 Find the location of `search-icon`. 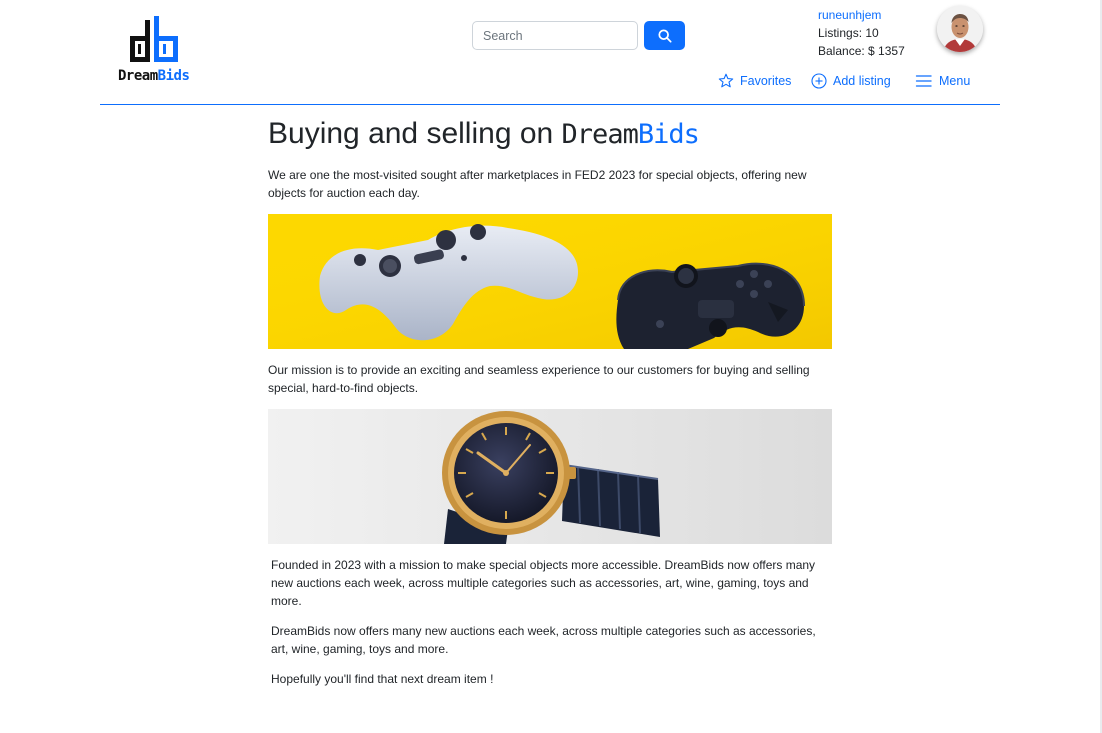

search-icon is located at coordinates (664, 35).